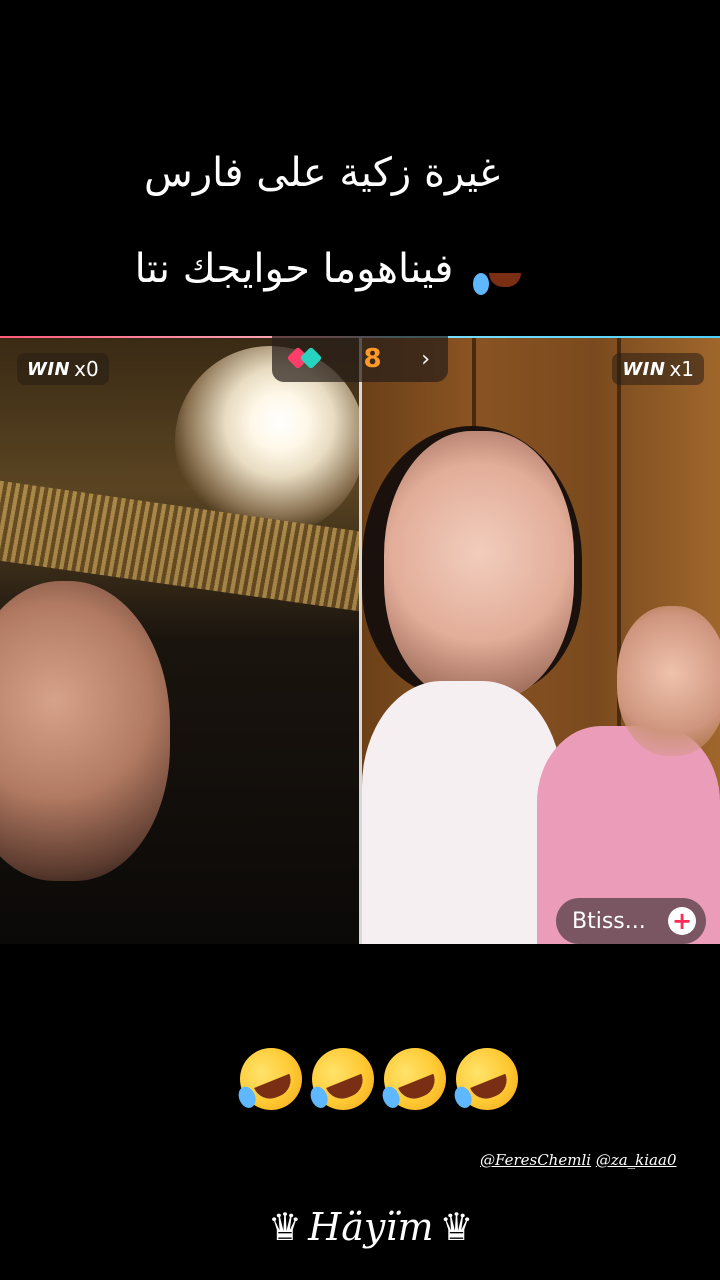 This screenshot has height=1280, width=720. Describe the element at coordinates (85, 731) in the screenshot. I see `left-host-face` at that location.